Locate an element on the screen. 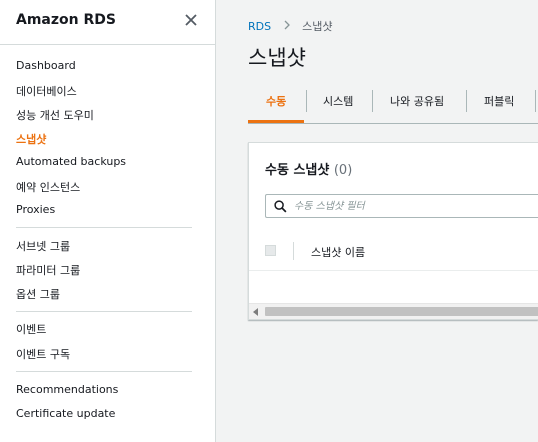 The image size is (538, 442). scrollbar-thumb is located at coordinates (401, 311).